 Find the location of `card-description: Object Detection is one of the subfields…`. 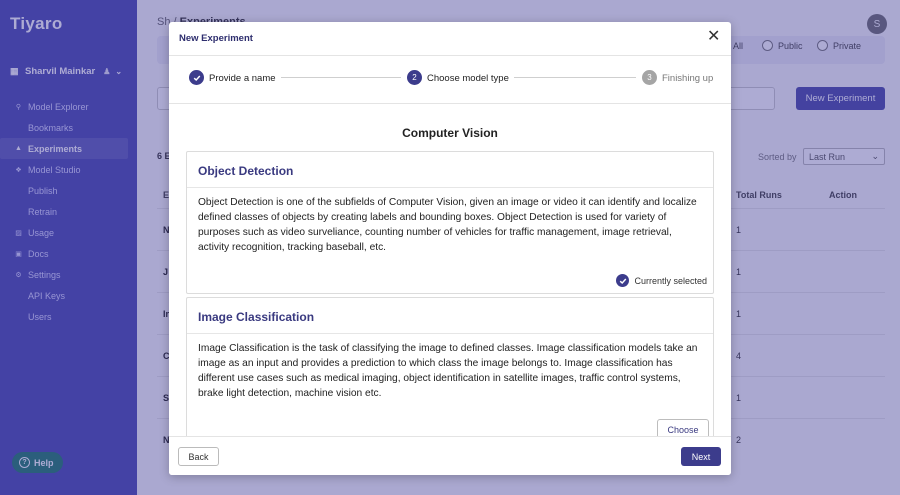

card-description: Object Detection is one of the subfields… is located at coordinates (447, 225).